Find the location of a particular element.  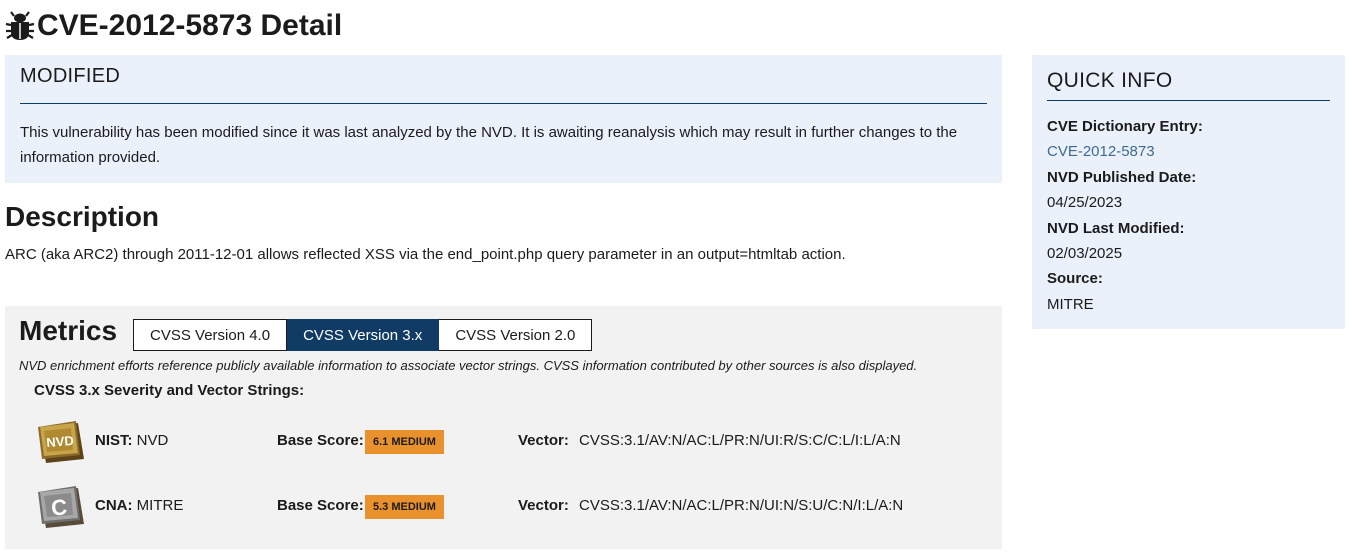

cna-icon: C is located at coordinates (61, 507).